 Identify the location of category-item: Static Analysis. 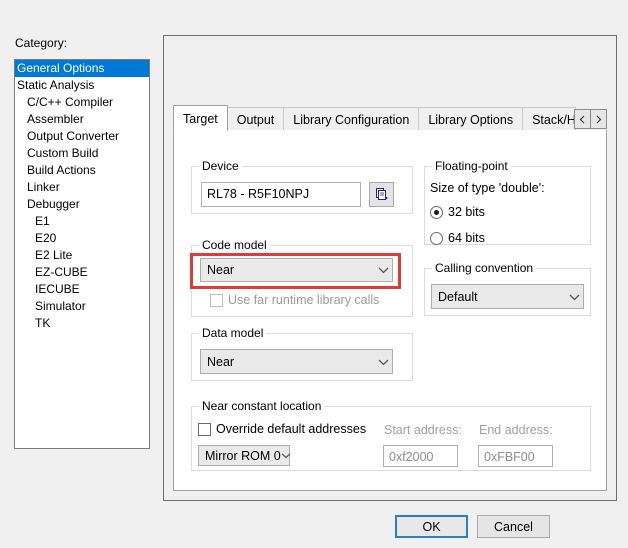
(82, 85).